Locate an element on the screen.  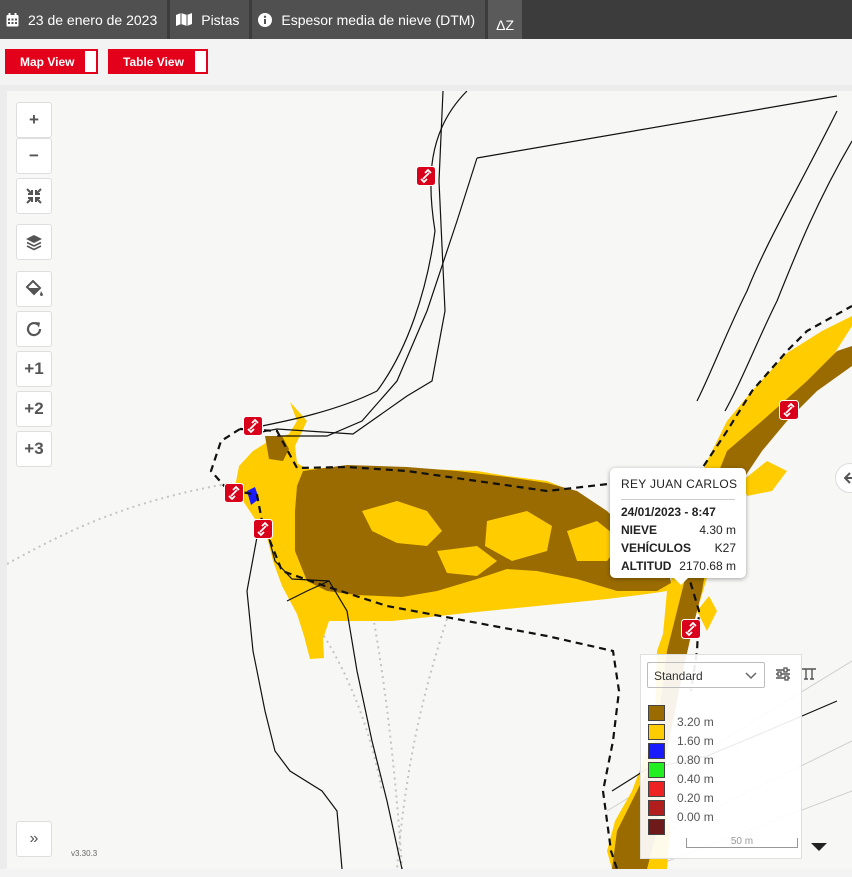
map-view-label: Map View is located at coordinates (47, 61).